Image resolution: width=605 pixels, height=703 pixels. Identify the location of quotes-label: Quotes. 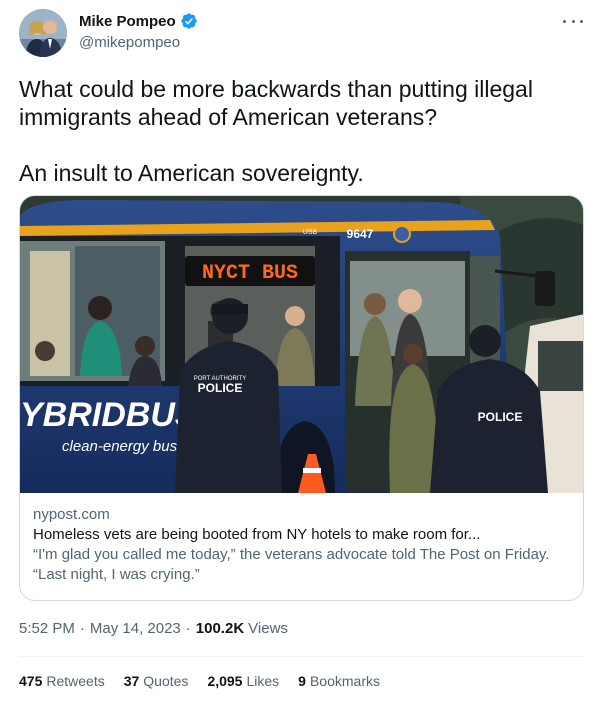
(166, 681).